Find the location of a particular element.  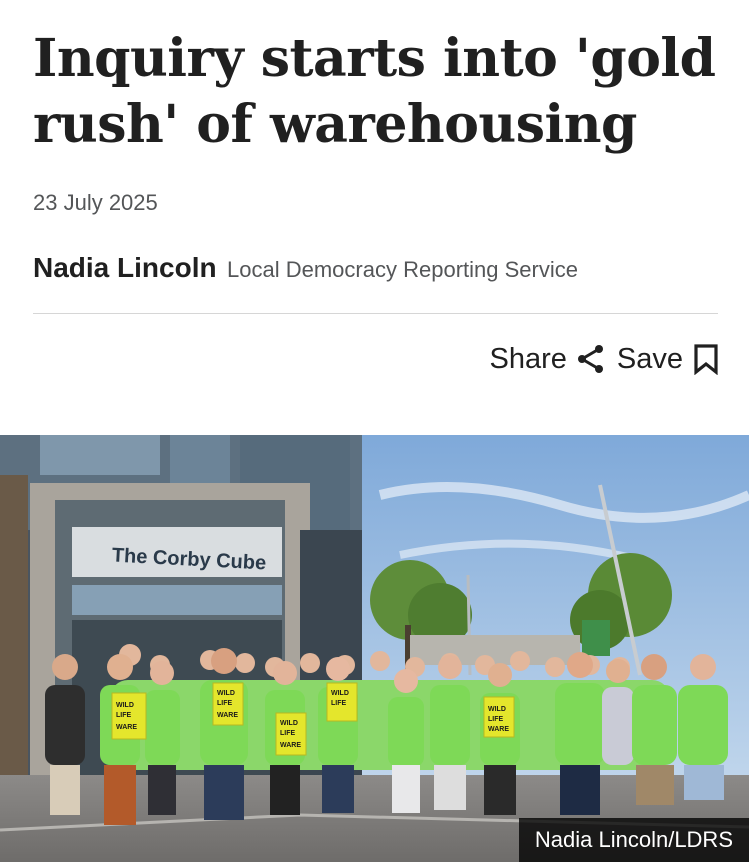

save-label: Save is located at coordinates (649, 358).